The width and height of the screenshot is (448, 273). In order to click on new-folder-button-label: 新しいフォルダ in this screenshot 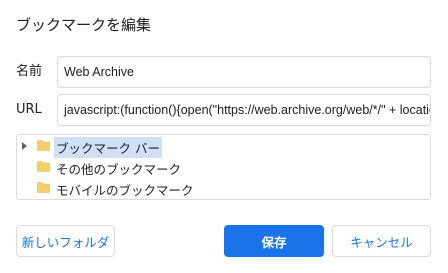, I will do `click(65, 242)`.